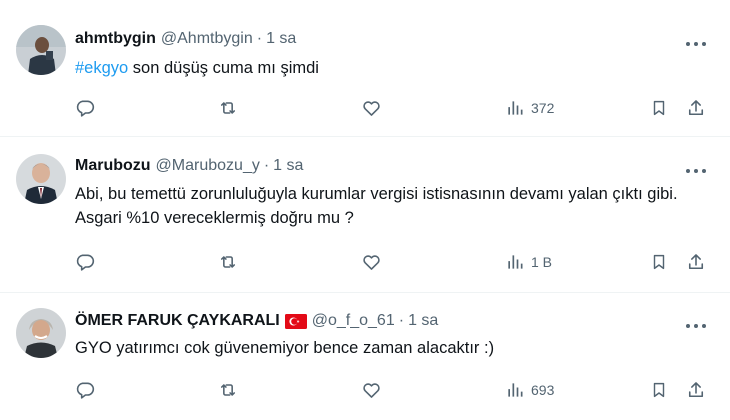 The height and width of the screenshot is (420, 730). Describe the element at coordinates (101, 68) in the screenshot. I see `hashtag-link: #ekgyo` at that location.